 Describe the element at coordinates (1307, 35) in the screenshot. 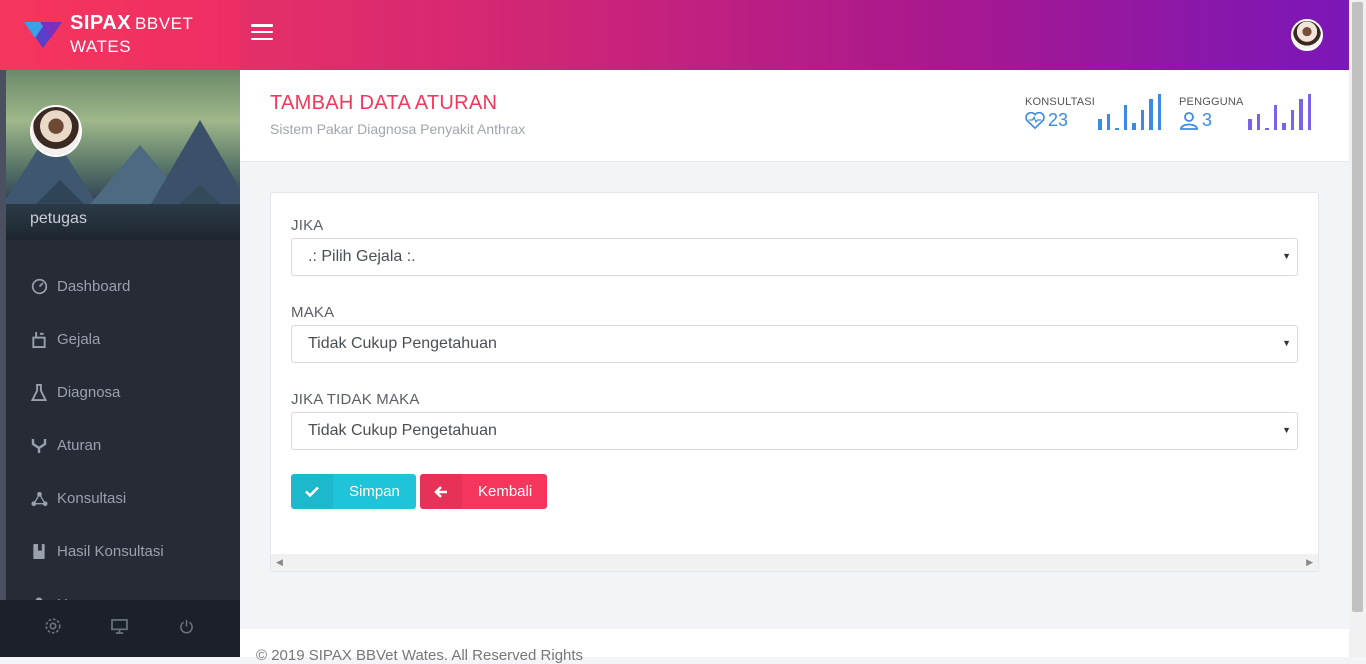

I see `avatar` at that location.